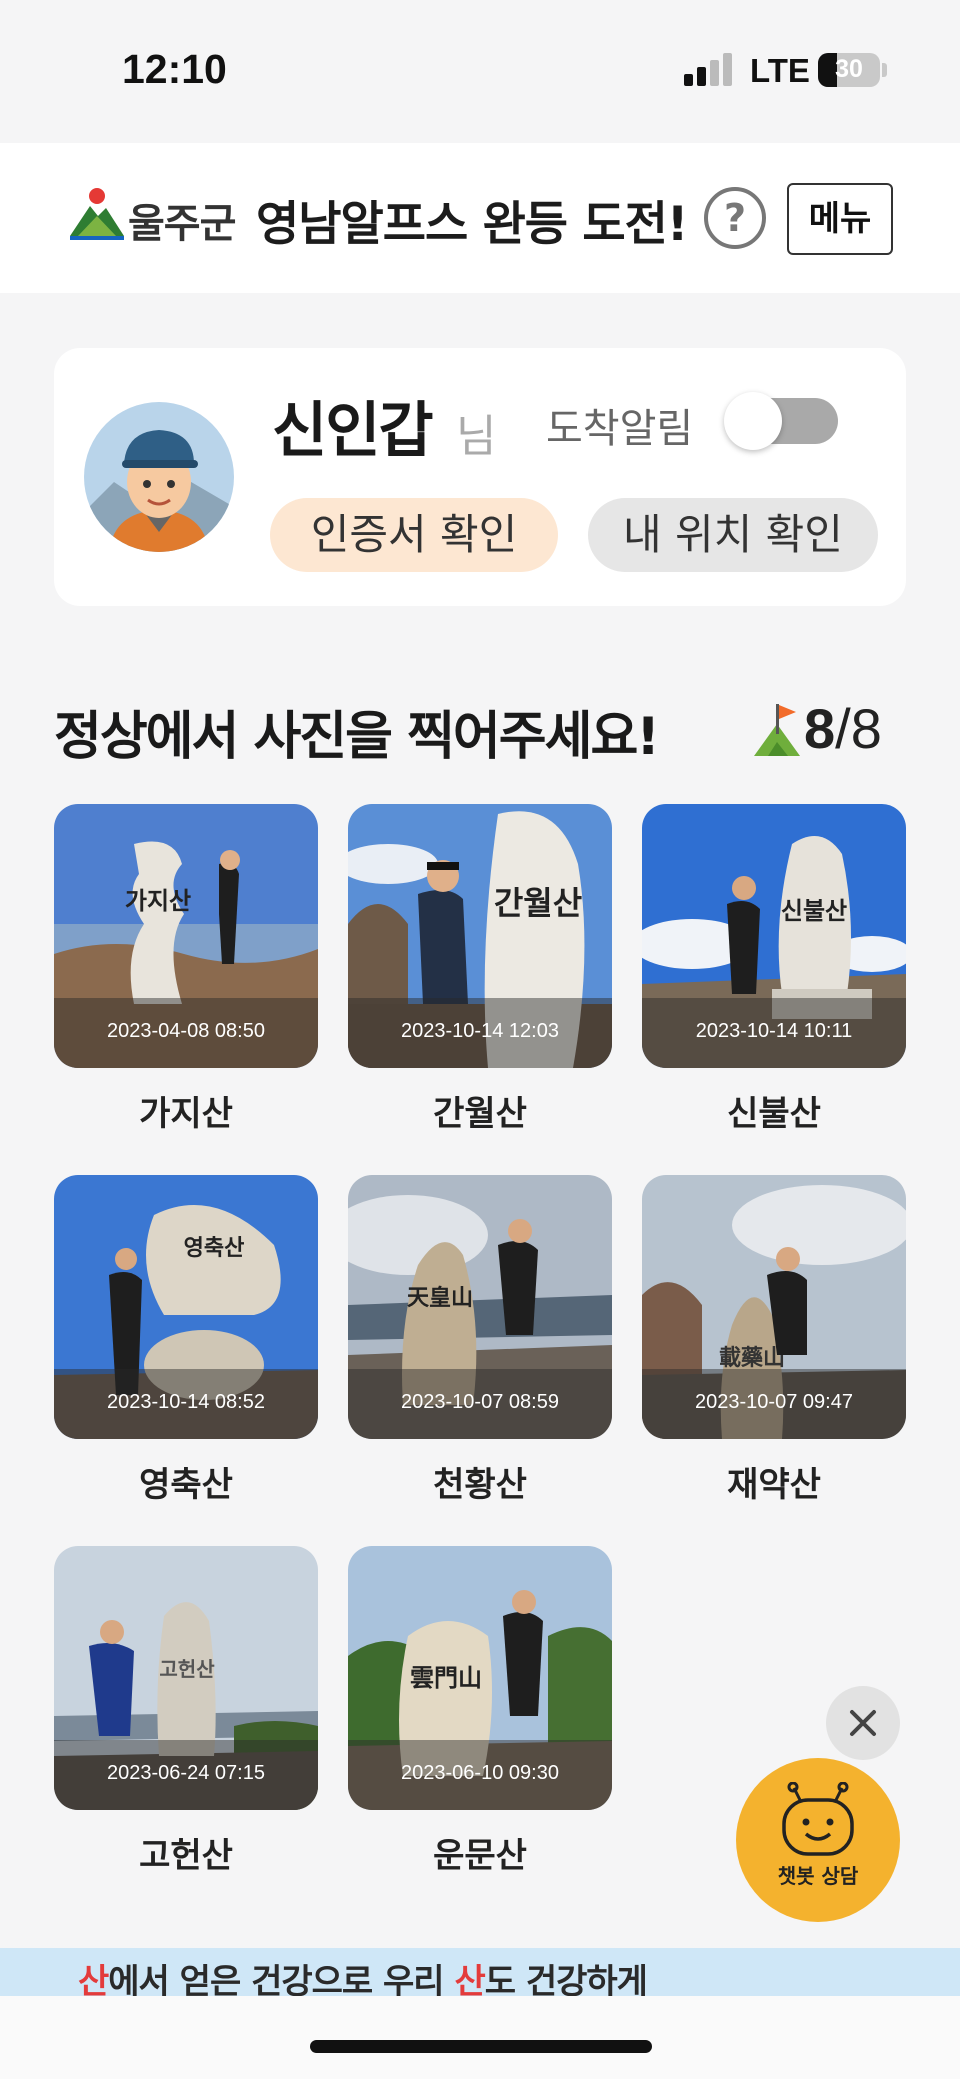  What do you see at coordinates (884, 70) in the screenshot?
I see `battery-tip` at bounding box center [884, 70].